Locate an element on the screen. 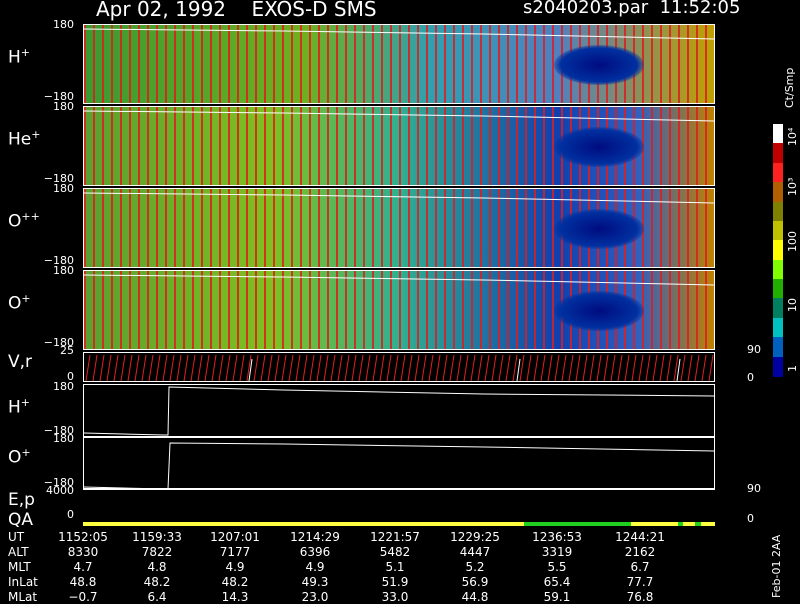 This screenshot has height=604, width=800. hplus-line-label: H+ is located at coordinates (19, 407).